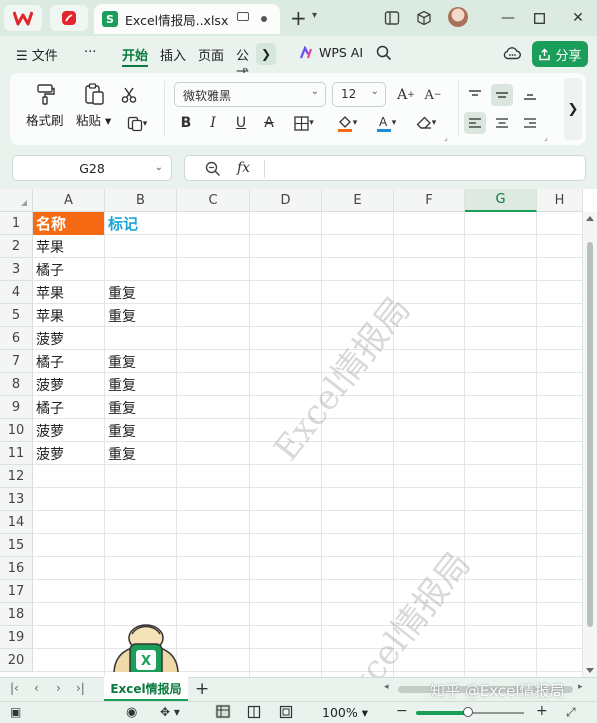  Describe the element at coordinates (424, 18) in the screenshot. I see `cube-icon` at that location.